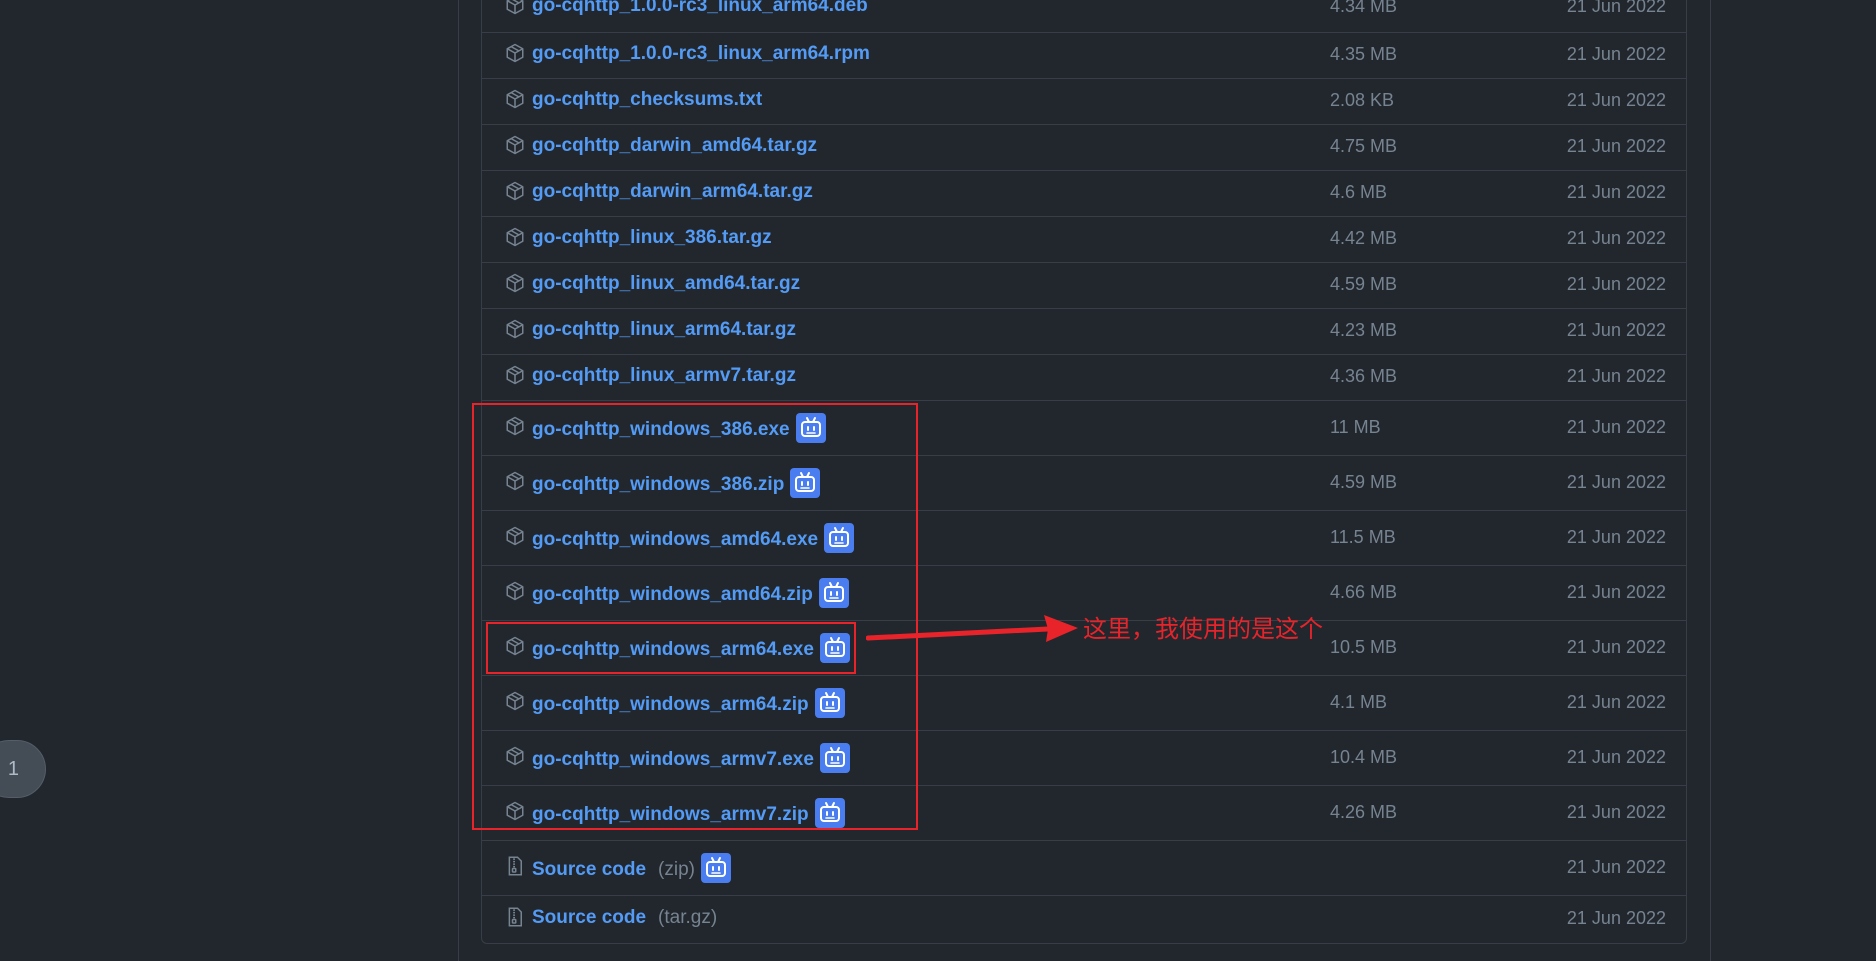  I want to click on asset-size: 4.34 MB, so click(1364, 8).